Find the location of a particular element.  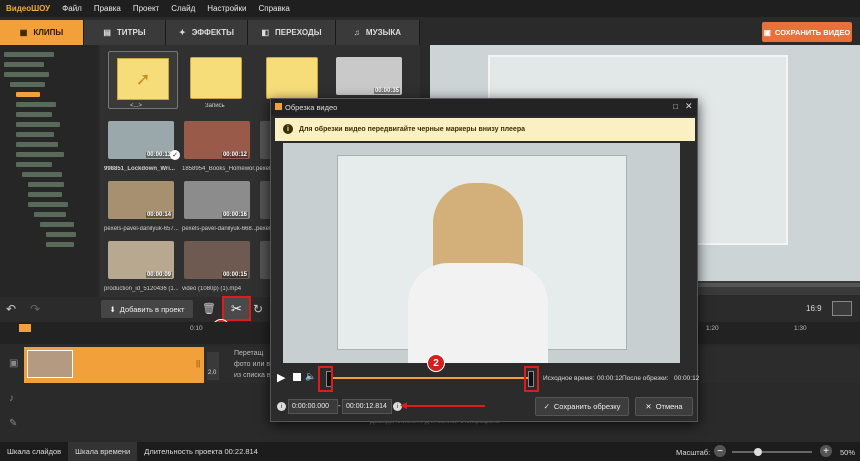

ruler-tick: 0:10 is located at coordinates (196, 328).